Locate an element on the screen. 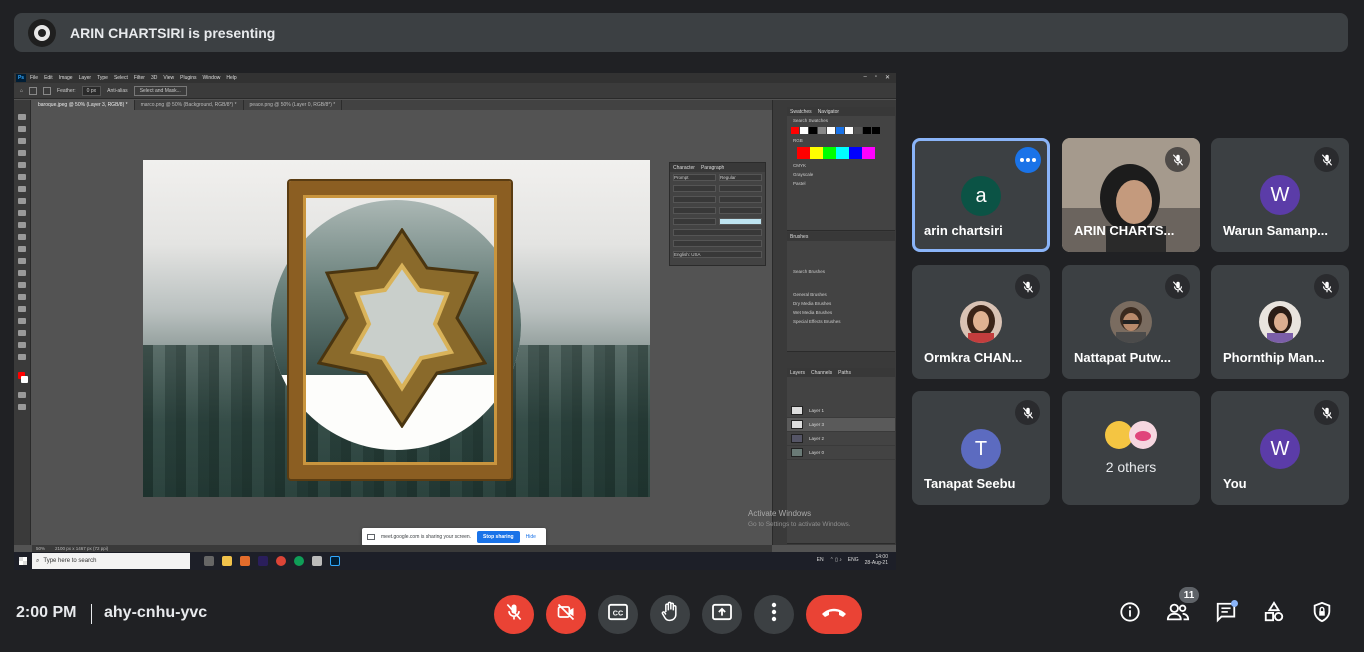 Image resolution: width=1364 pixels, height=652 pixels. hand-icon is located at coordinates (670, 614).